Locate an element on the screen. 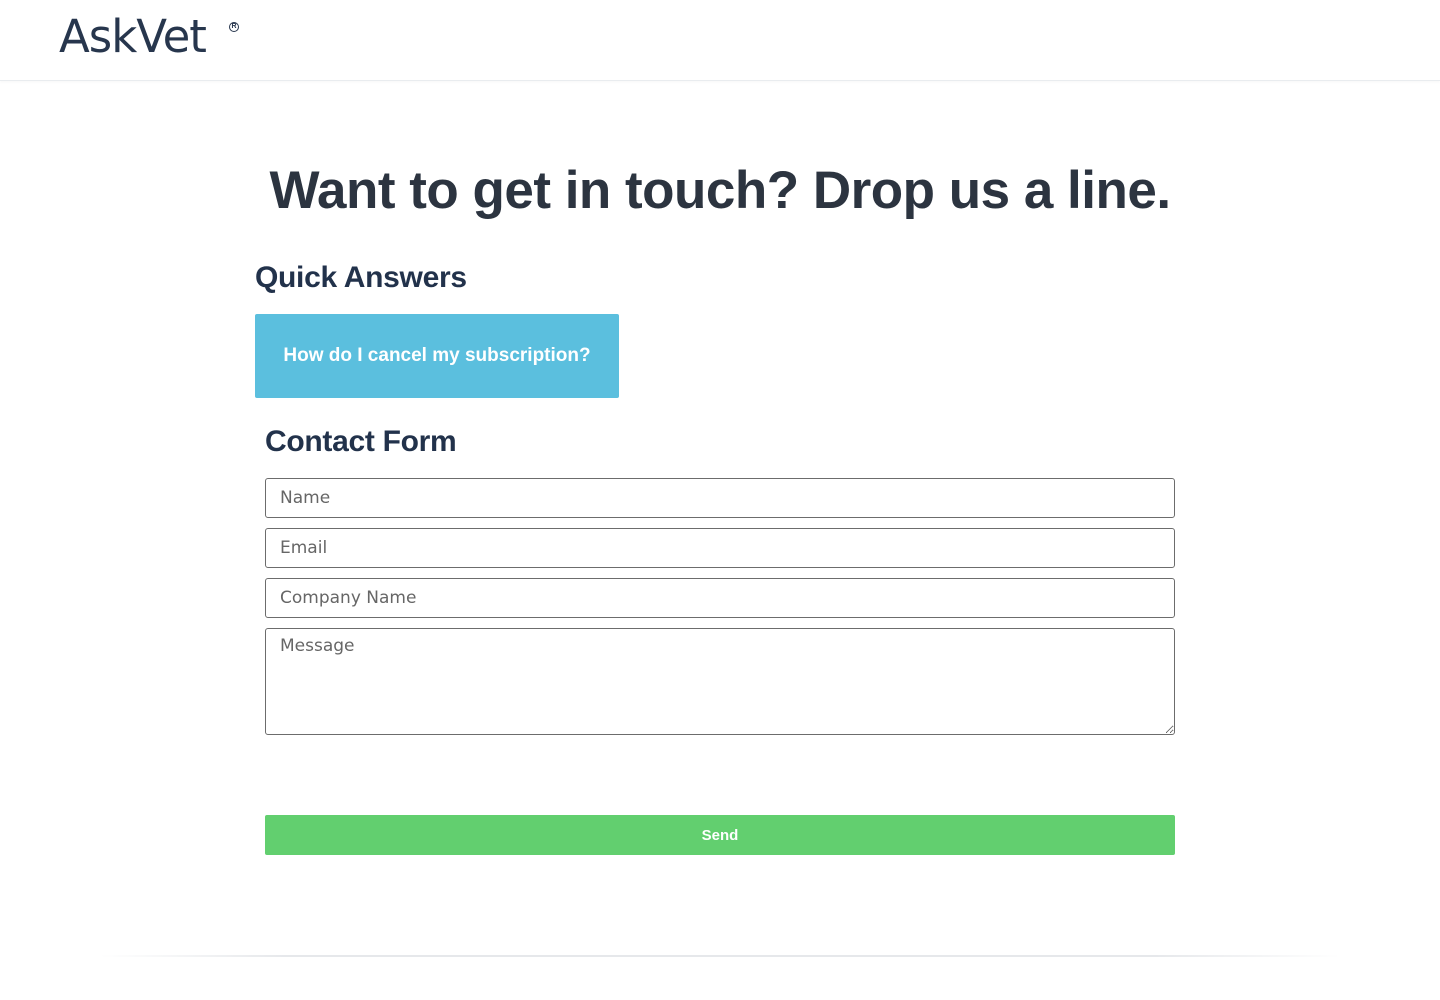 The image size is (1440, 1000). email-input is located at coordinates (720, 548).